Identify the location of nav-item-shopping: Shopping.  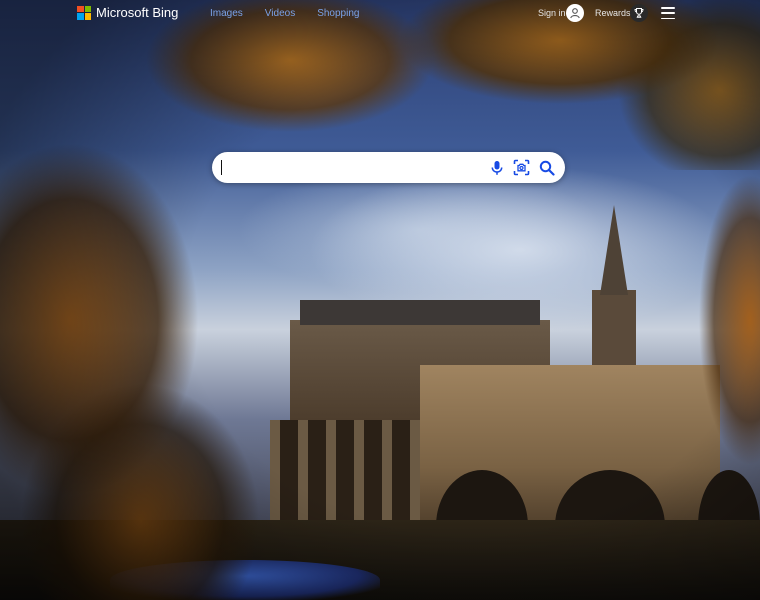
(338, 13).